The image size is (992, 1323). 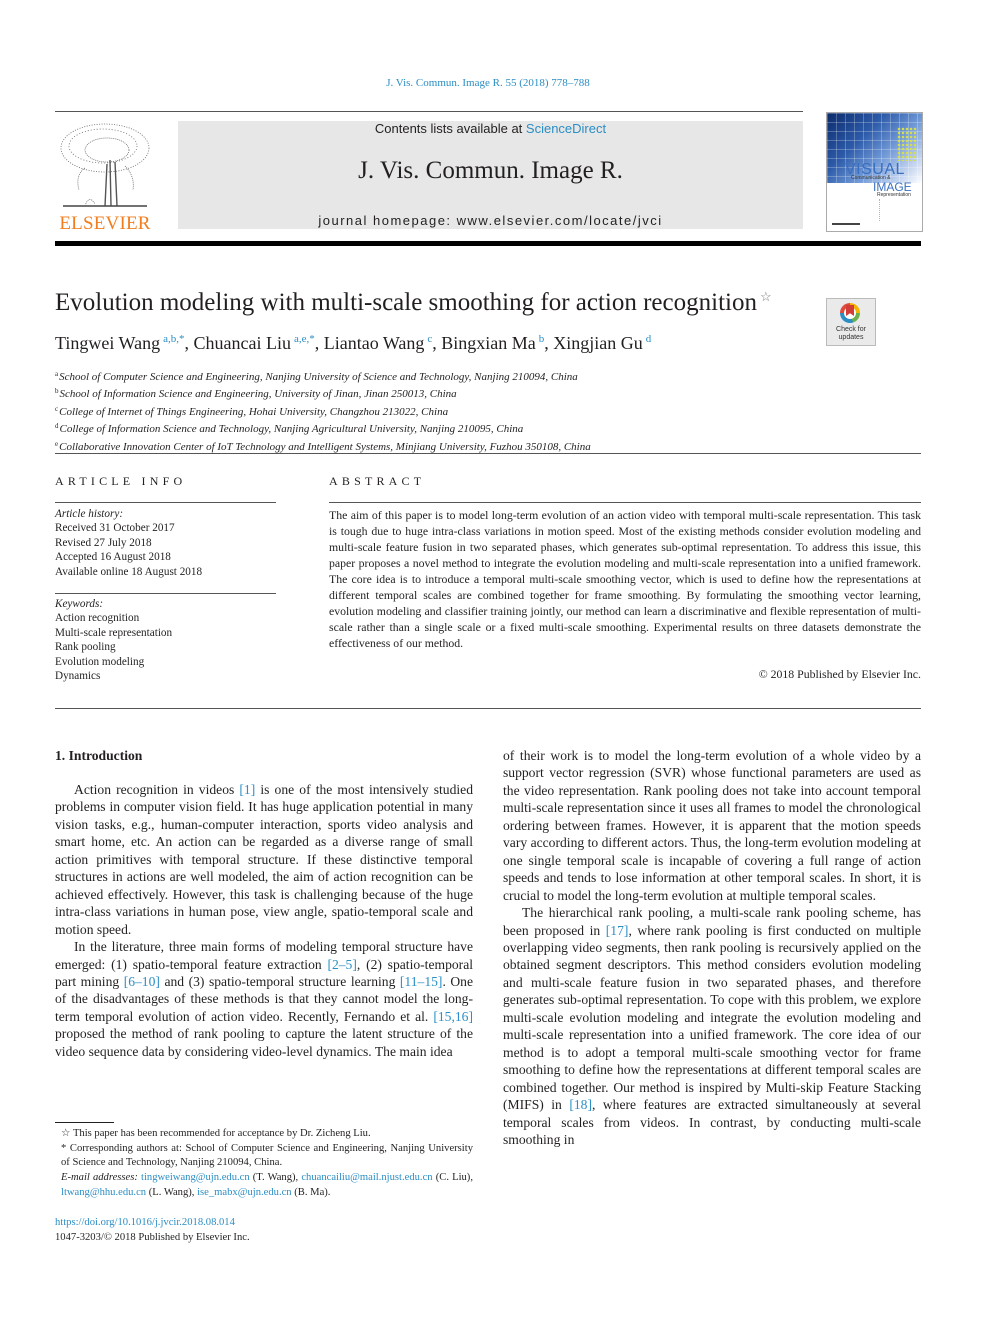 I want to click on section-heading-introduction: 1. Introduction, so click(x=99, y=755).